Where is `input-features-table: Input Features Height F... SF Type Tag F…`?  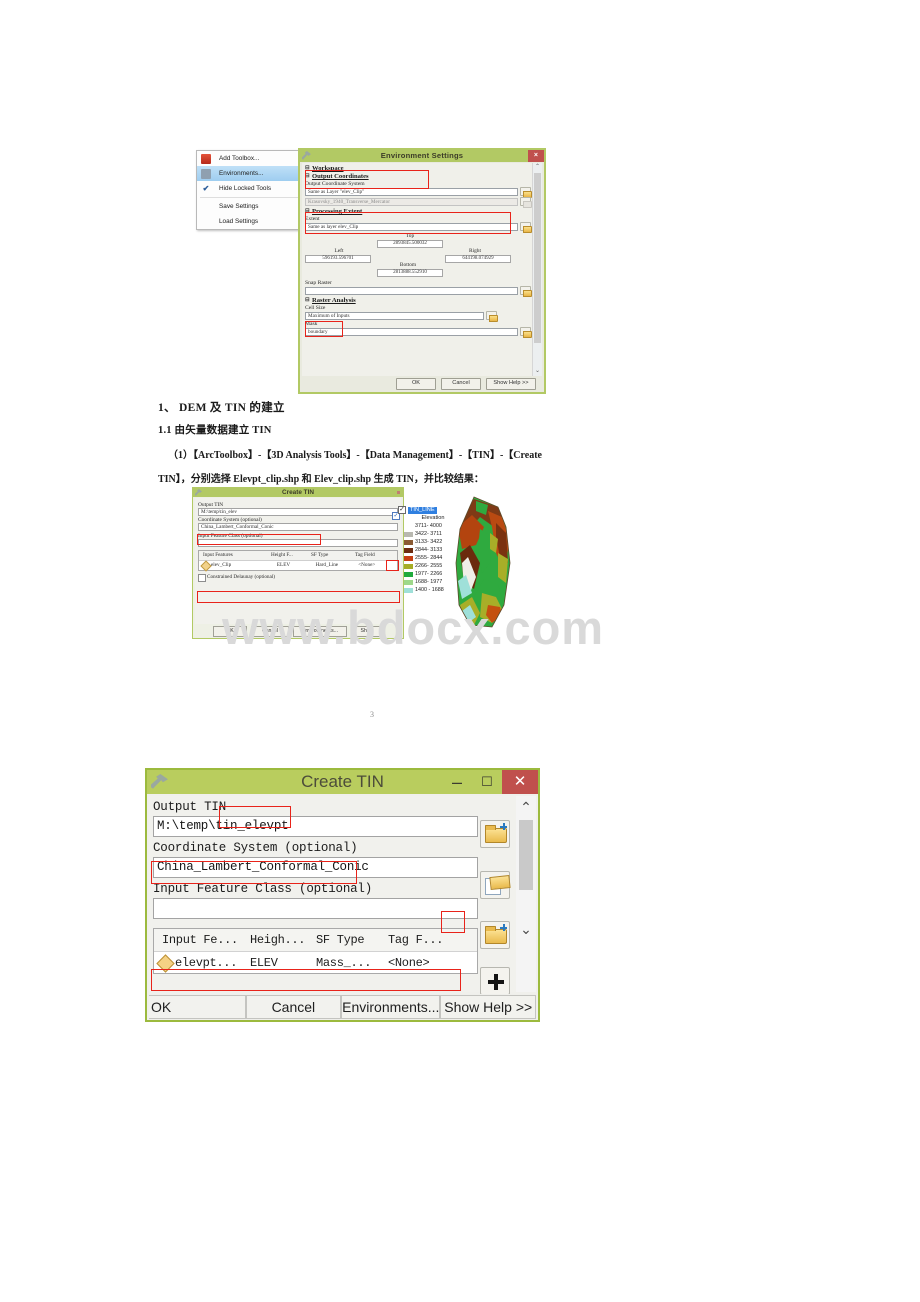
input-features-table: Input Features Height F... SF Type Tag F… is located at coordinates (298, 560).